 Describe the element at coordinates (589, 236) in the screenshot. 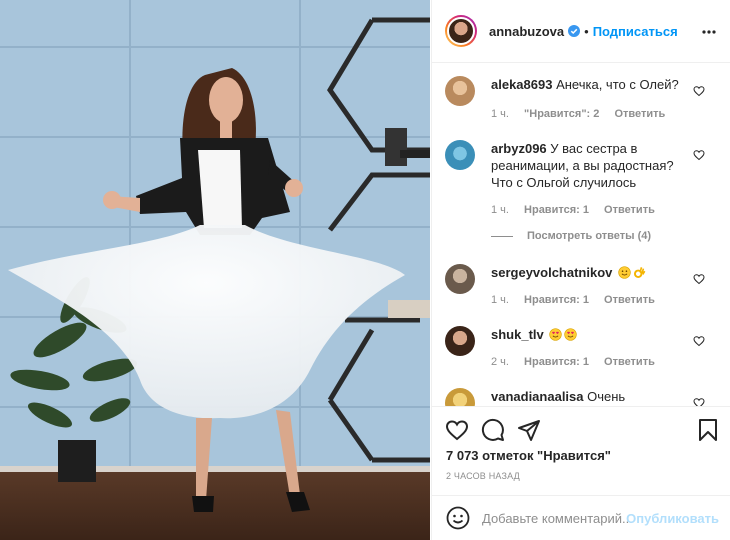

I see `view-replies-label: Посмотреть ответы (4)` at that location.